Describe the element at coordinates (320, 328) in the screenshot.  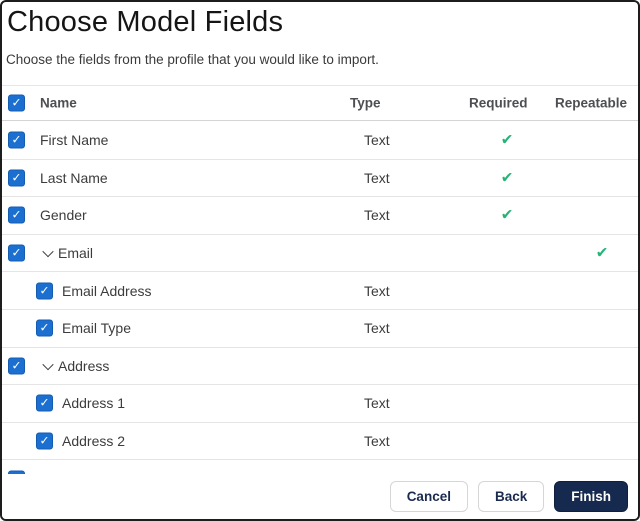
I see `table-row: ✓ Email Type Text` at that location.